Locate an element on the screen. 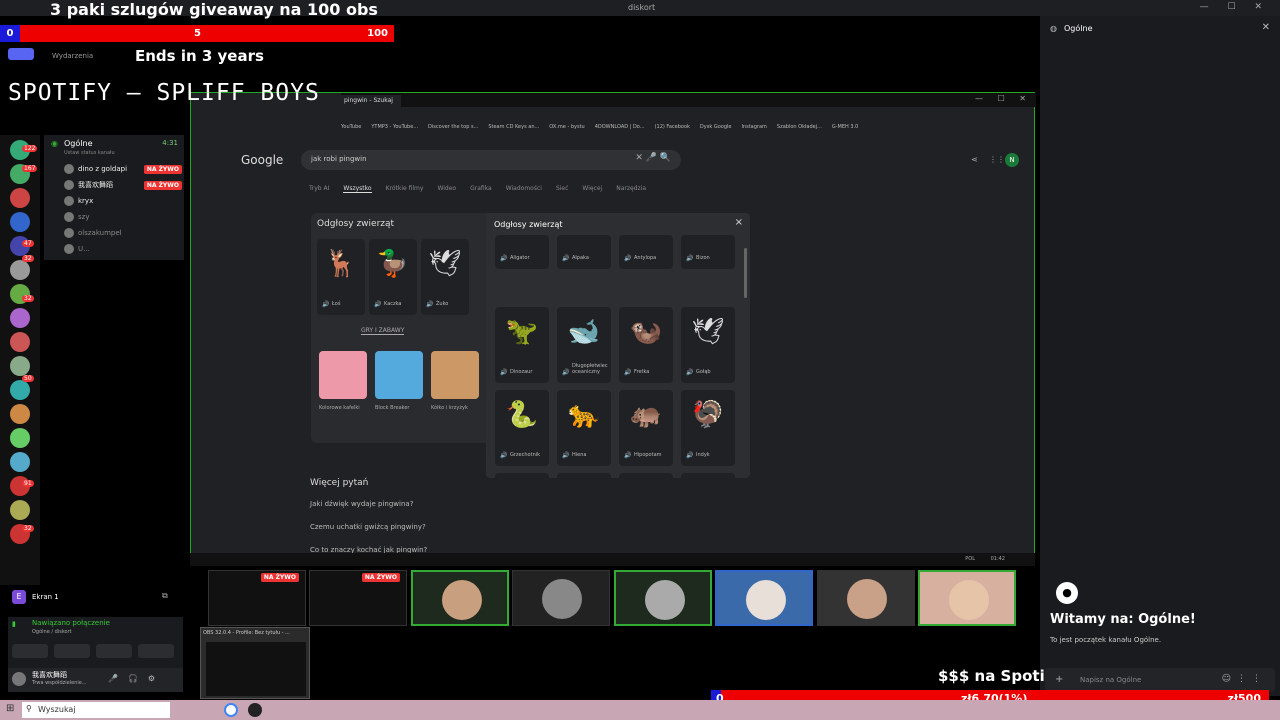 The width and height of the screenshot is (1280, 720). related-question: Jaki dźwięk wydaje pingwina? is located at coordinates (361, 504).